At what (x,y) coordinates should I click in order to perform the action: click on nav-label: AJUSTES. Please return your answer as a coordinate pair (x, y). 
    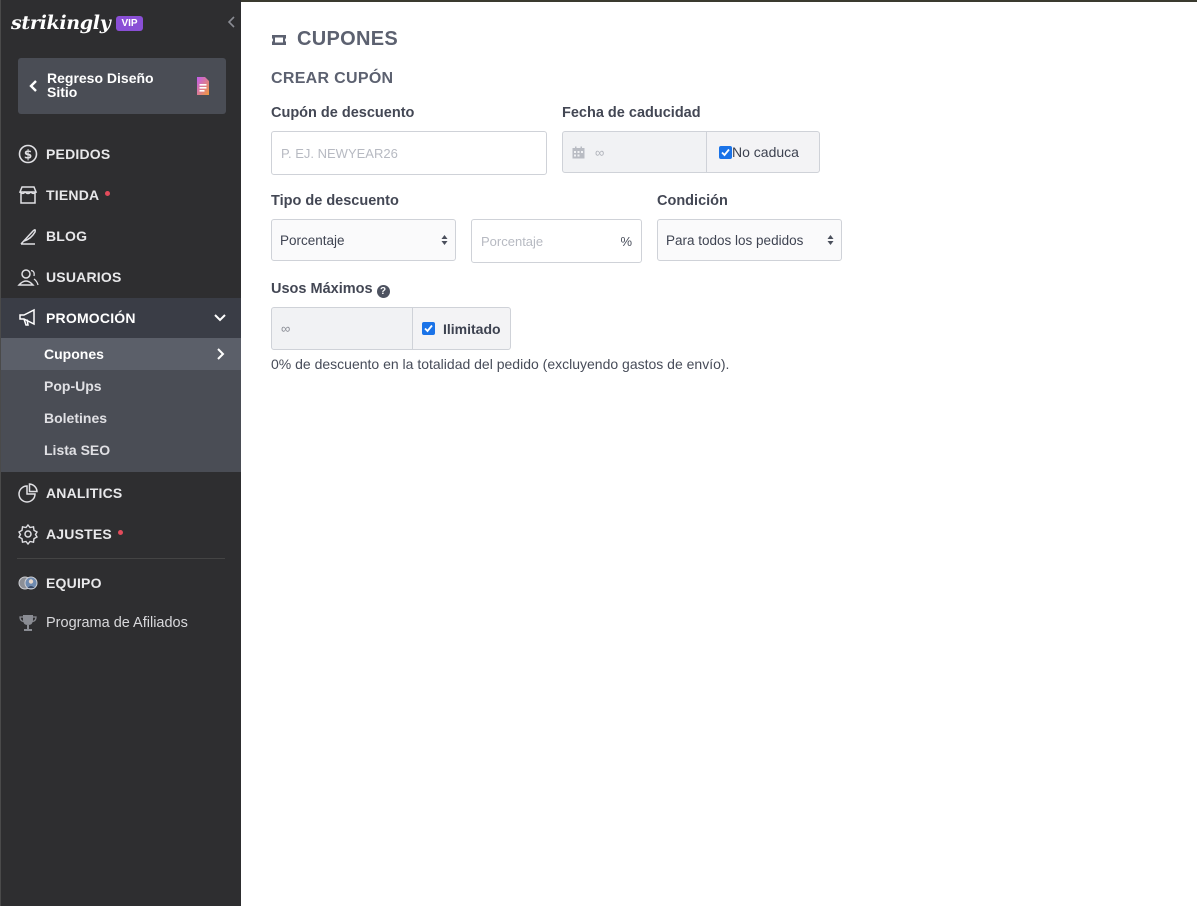
    Looking at the image, I should click on (84, 534).